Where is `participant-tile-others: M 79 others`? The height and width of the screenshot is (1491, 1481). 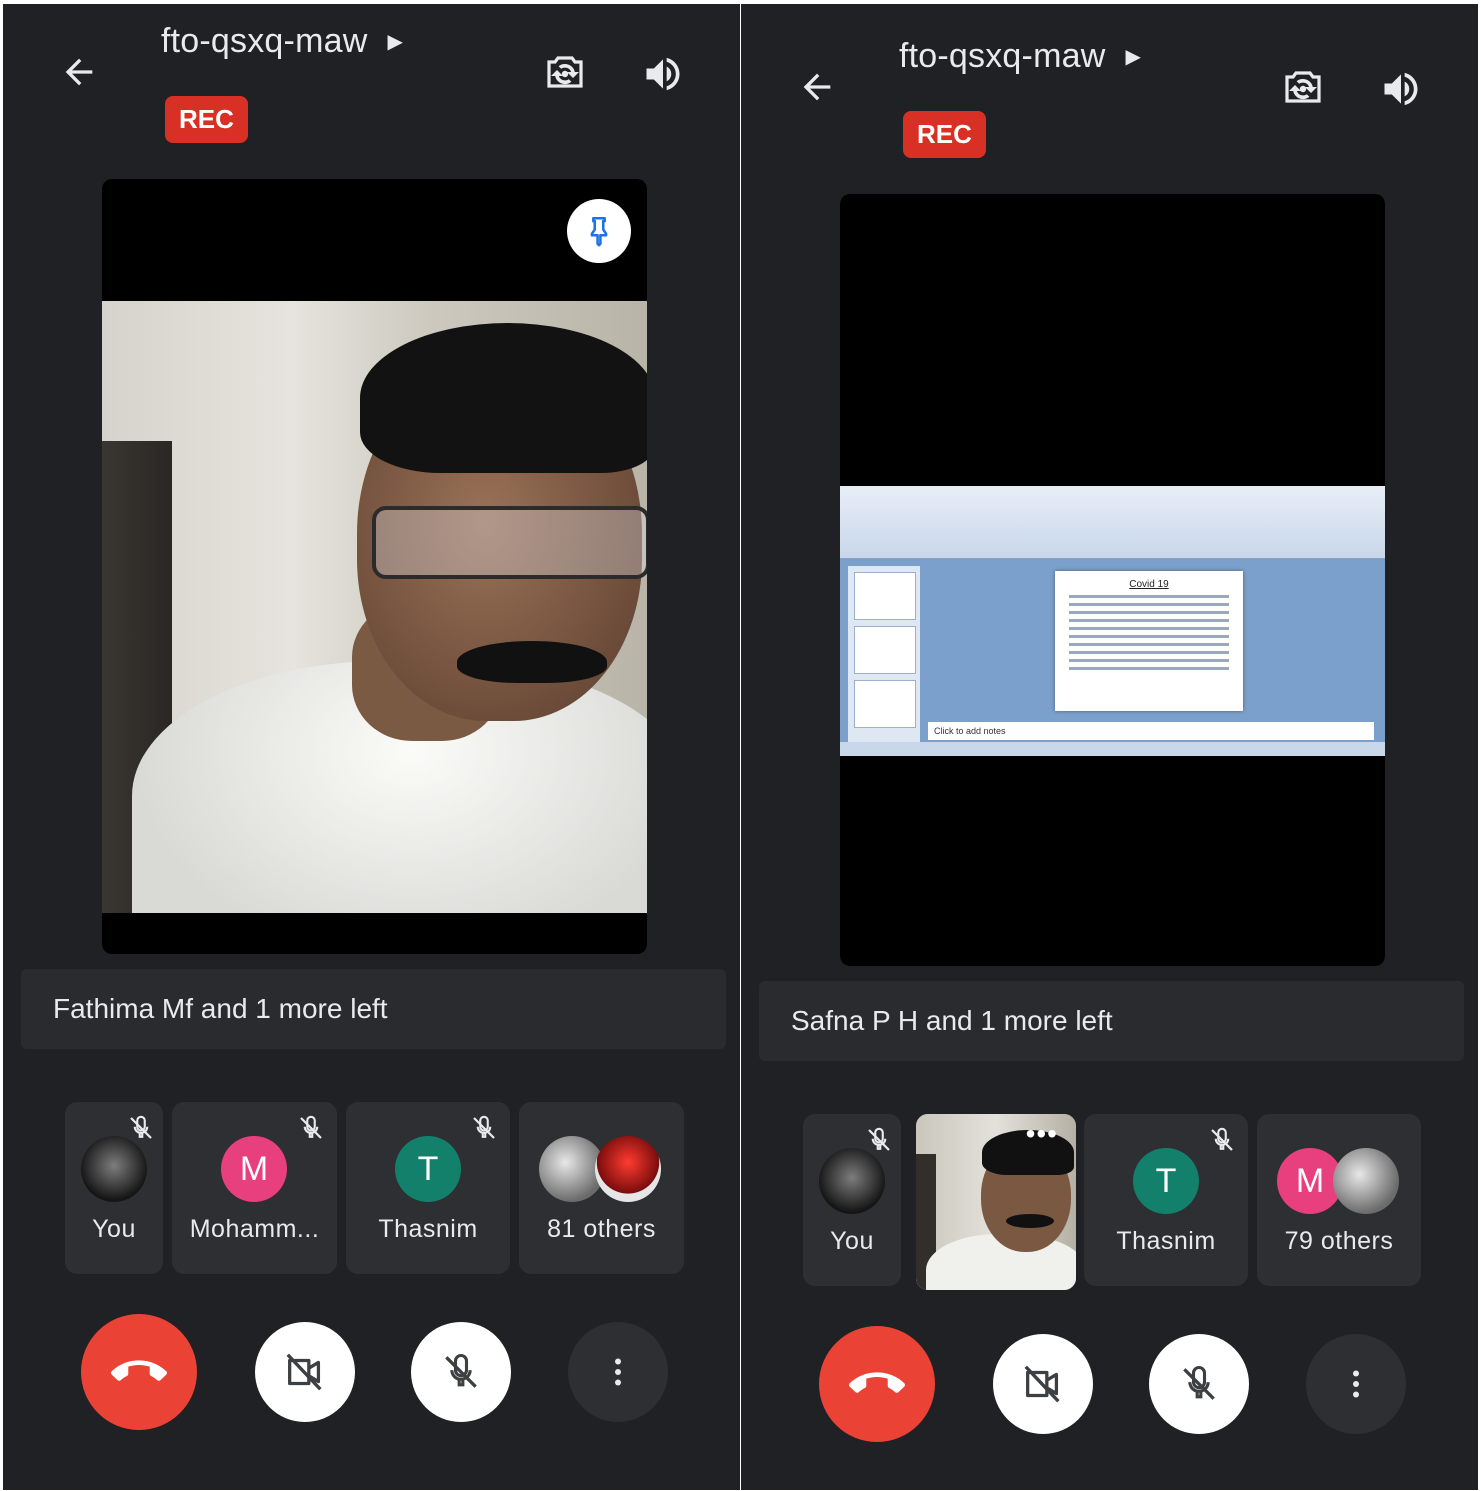 participant-tile-others: M 79 others is located at coordinates (1339, 1200).